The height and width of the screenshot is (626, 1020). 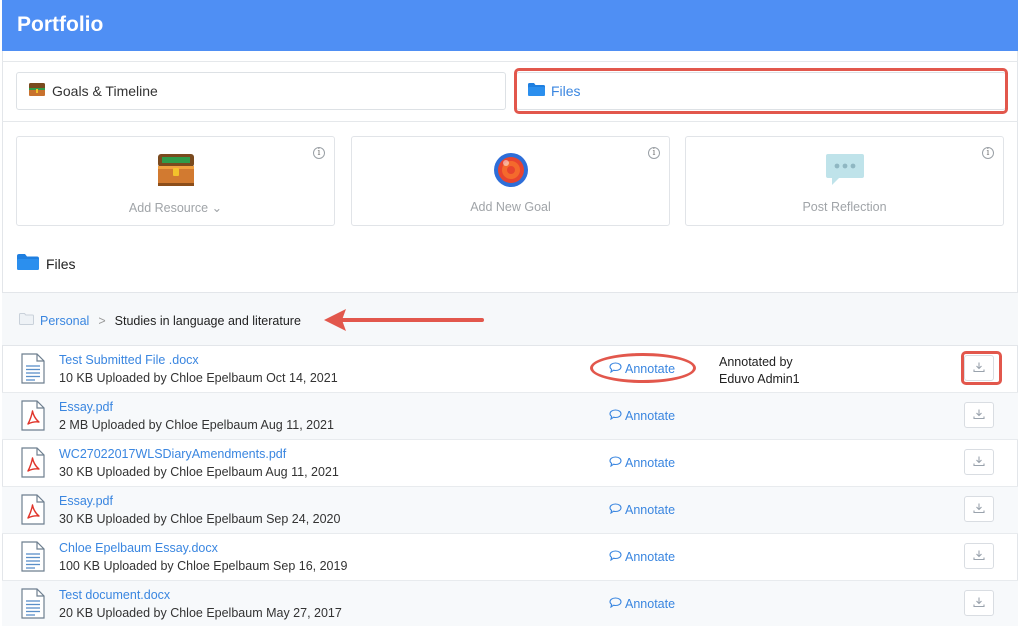 I want to click on file-name-link: Chloe Epelbaum Essay.docx, so click(x=138, y=548).